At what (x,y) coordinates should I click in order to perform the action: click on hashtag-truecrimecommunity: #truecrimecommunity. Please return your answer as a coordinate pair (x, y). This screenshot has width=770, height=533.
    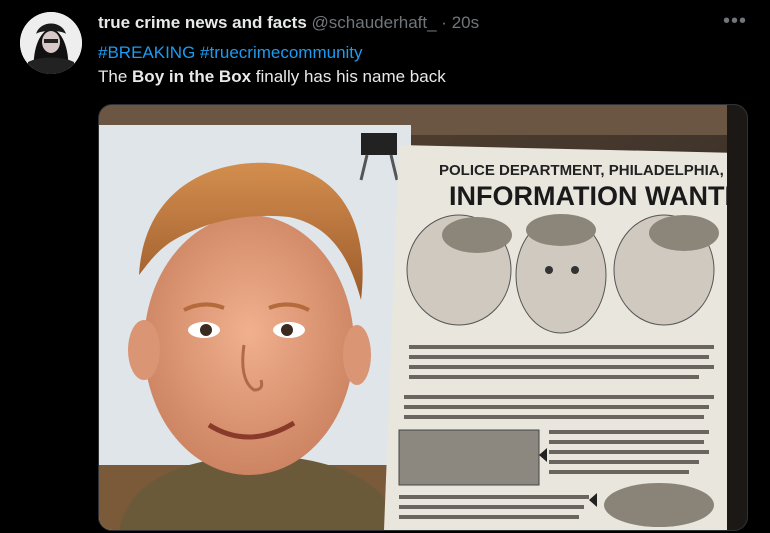
    Looking at the image, I should click on (281, 52).